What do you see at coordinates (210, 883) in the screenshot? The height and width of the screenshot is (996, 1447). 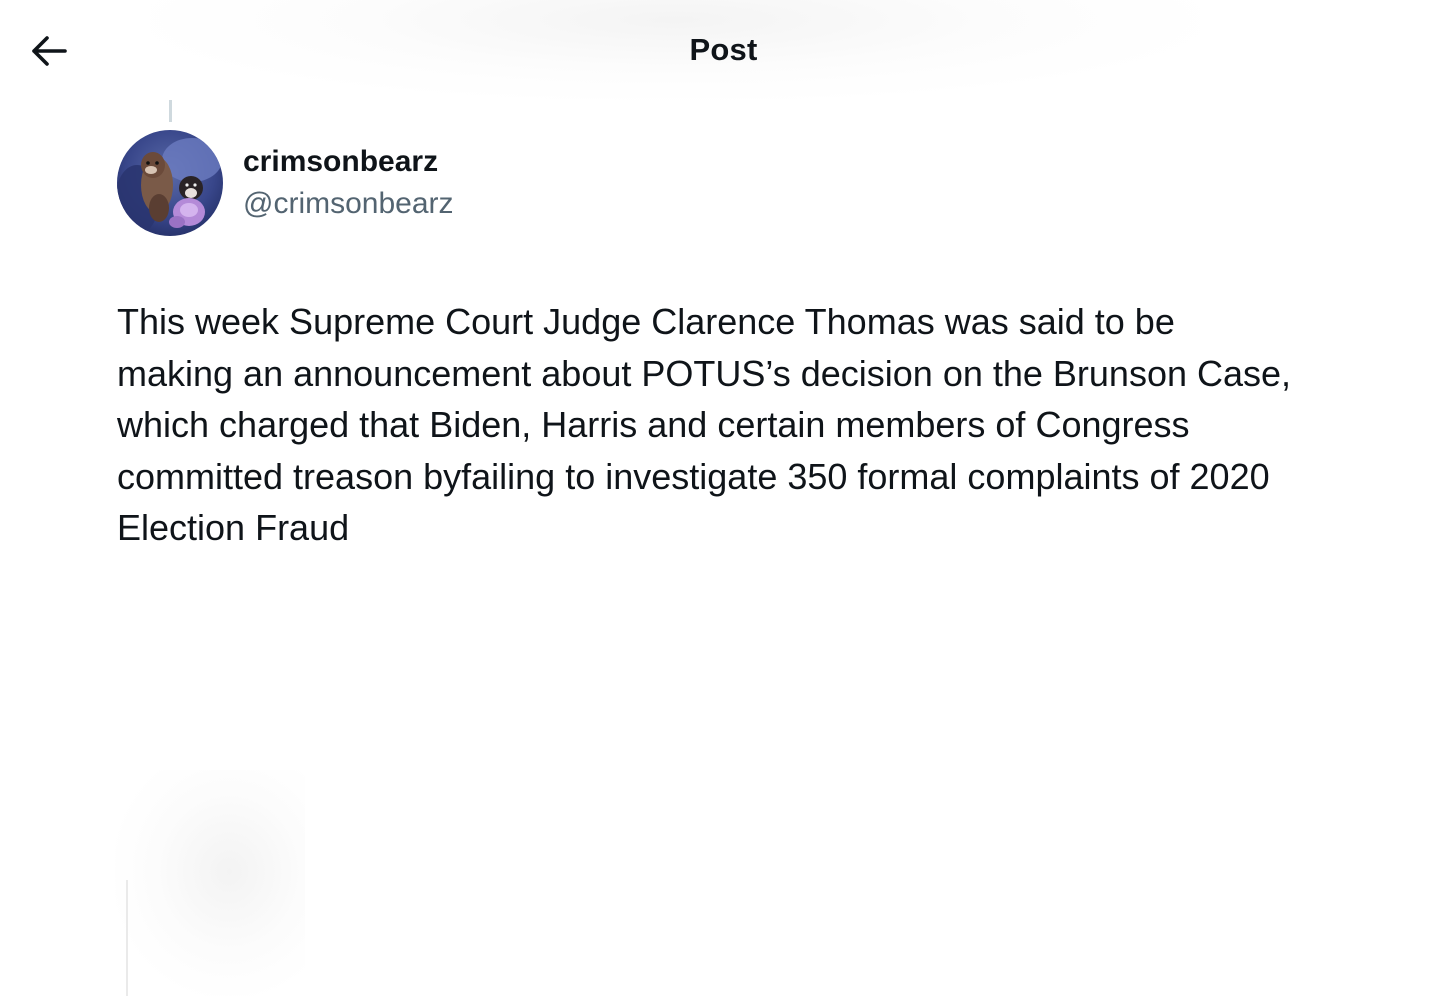 I see `image-artifact` at bounding box center [210, 883].